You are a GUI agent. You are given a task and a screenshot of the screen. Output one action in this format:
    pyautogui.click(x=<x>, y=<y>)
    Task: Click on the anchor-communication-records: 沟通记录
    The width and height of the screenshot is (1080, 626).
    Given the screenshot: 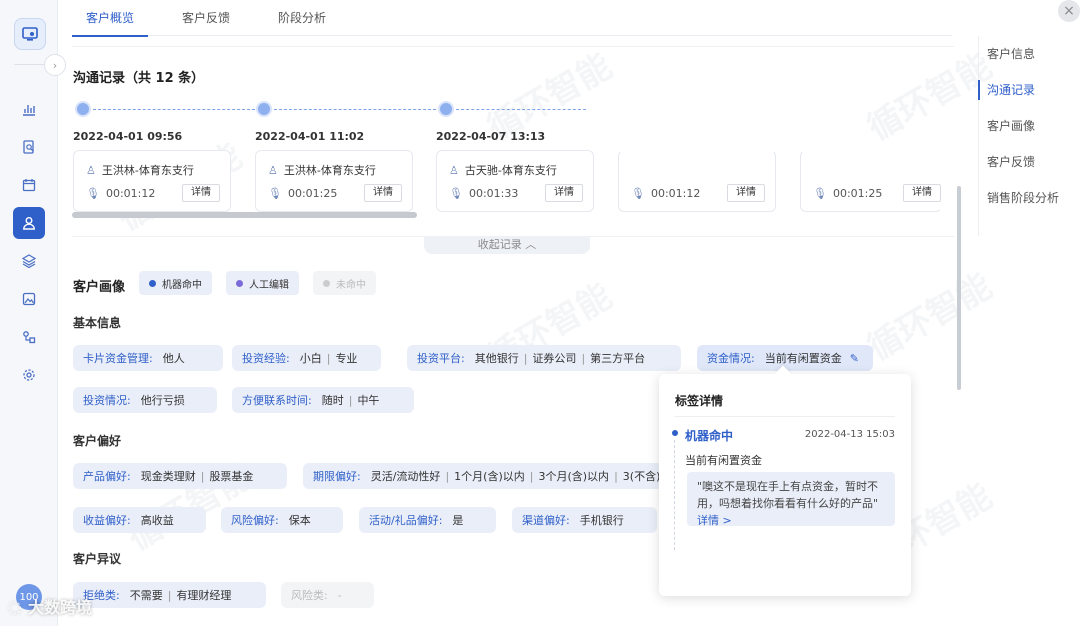 What is the action you would take?
    pyautogui.click(x=1029, y=90)
    